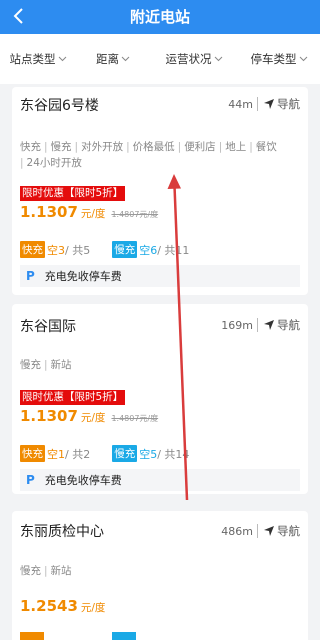  Describe the element at coordinates (78, 454) in the screenshot. I see `fast-total: / 共2` at that location.